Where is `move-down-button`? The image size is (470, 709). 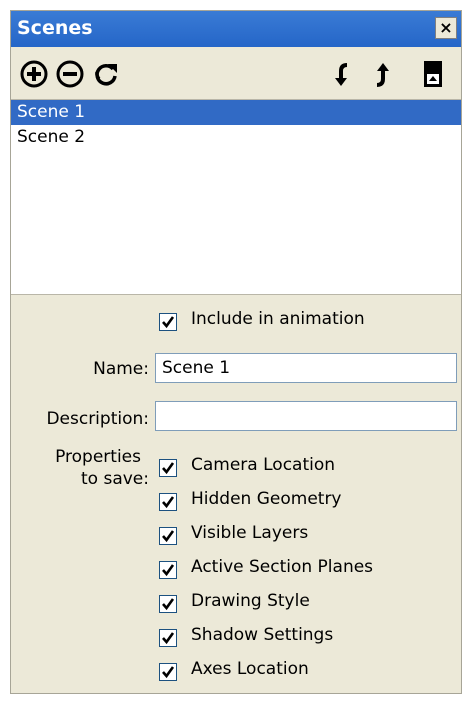 move-down-button is located at coordinates (345, 75).